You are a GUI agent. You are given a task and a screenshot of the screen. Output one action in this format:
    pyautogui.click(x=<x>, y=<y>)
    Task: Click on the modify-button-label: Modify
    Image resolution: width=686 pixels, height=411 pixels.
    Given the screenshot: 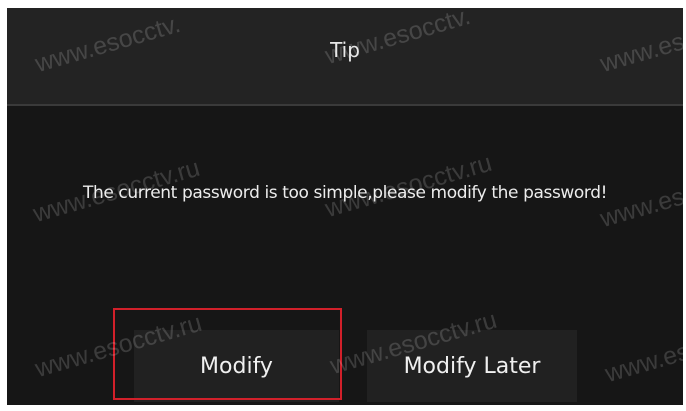 What is the action you would take?
    pyautogui.click(x=236, y=366)
    